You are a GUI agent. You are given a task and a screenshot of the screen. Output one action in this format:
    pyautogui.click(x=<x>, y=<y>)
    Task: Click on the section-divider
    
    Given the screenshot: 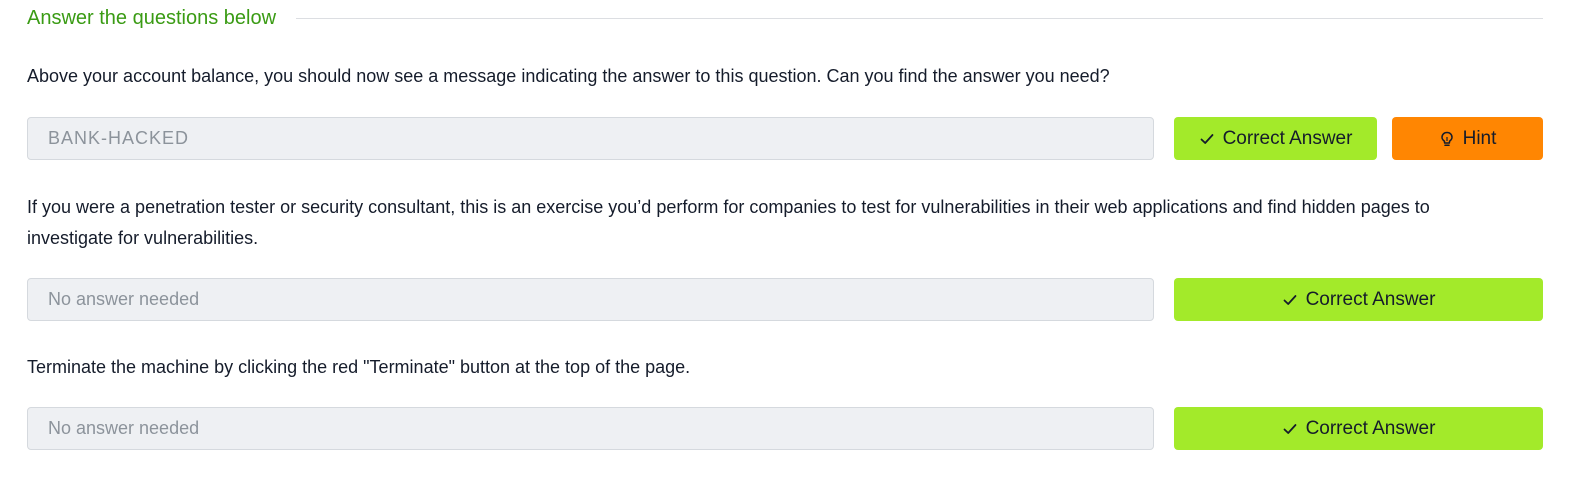 What is the action you would take?
    pyautogui.click(x=919, y=18)
    